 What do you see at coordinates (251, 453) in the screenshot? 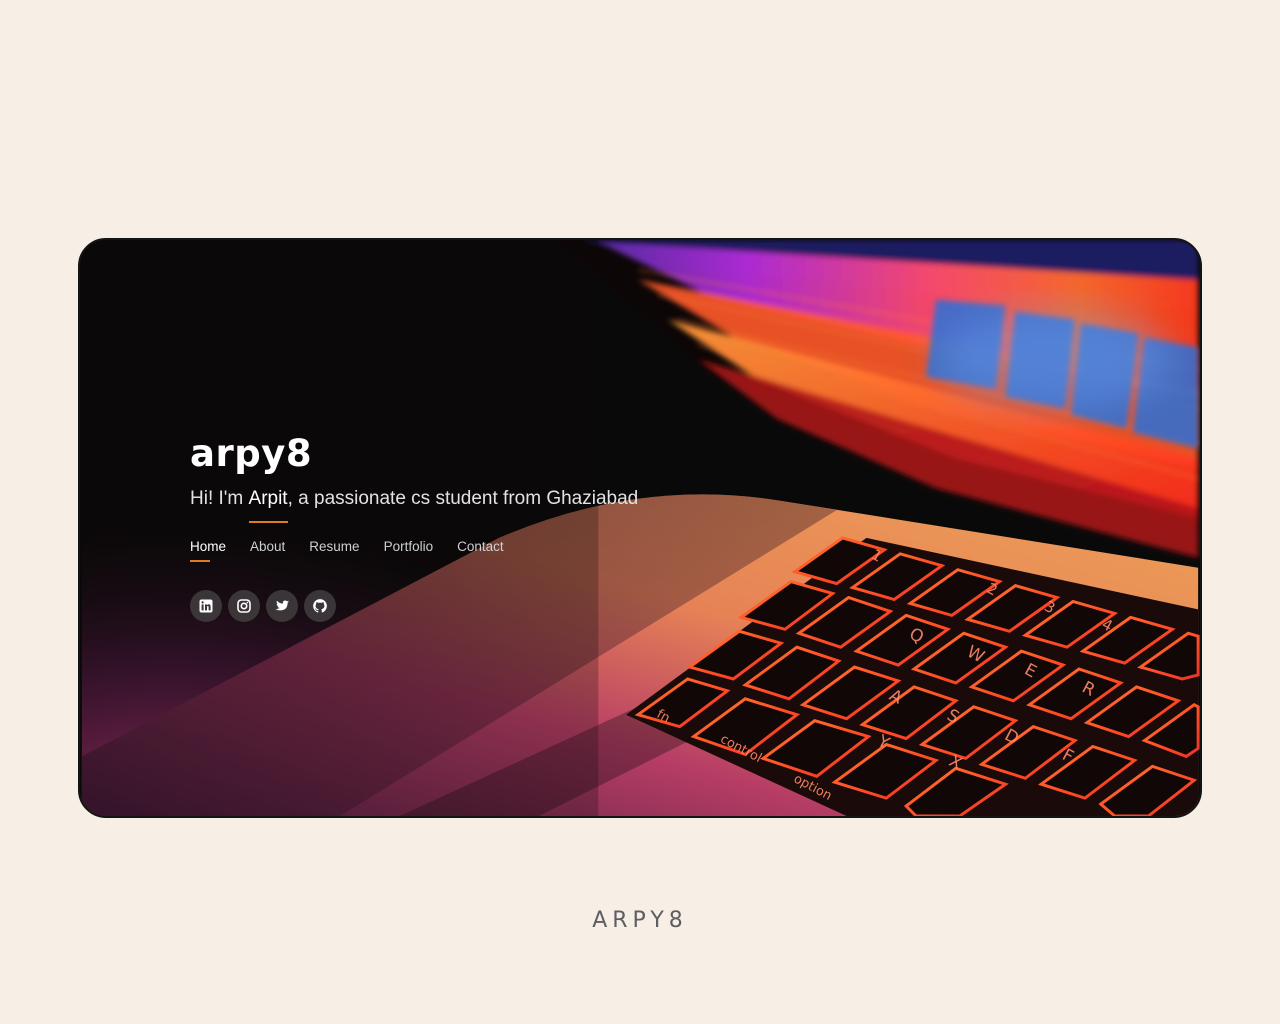
I see `site-title: arpy8` at bounding box center [251, 453].